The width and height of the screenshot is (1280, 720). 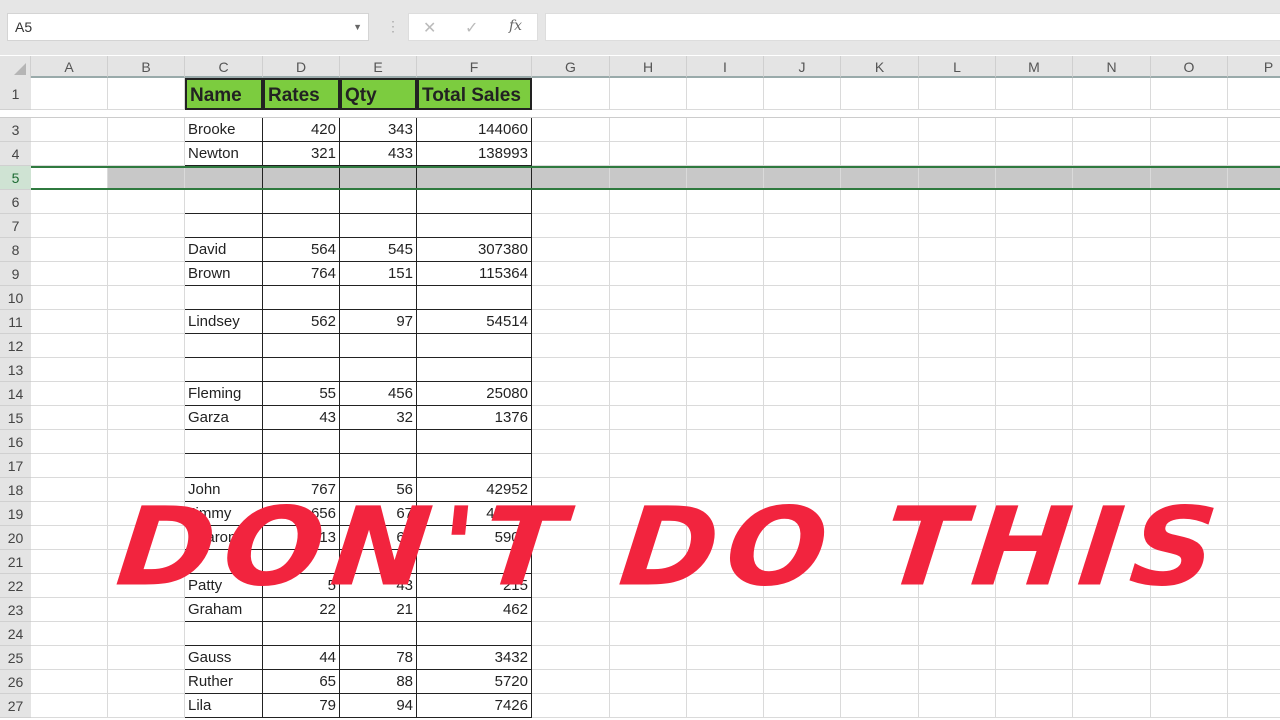 I want to click on cell-o1, so click(x=1189, y=94).